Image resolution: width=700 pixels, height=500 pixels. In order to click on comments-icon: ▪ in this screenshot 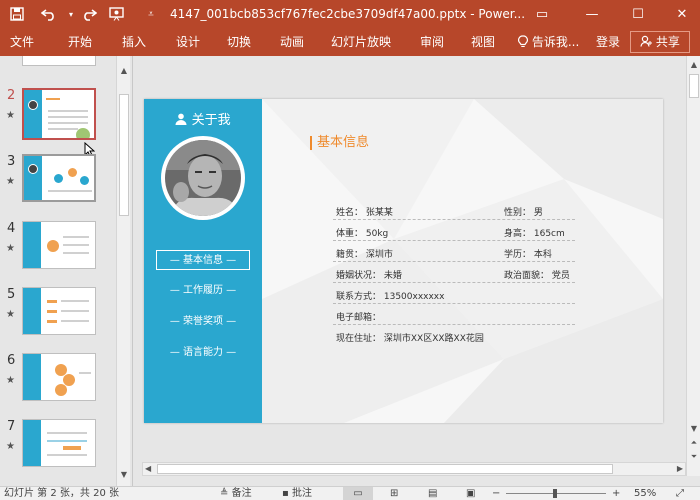, I will do `click(285, 493)`.